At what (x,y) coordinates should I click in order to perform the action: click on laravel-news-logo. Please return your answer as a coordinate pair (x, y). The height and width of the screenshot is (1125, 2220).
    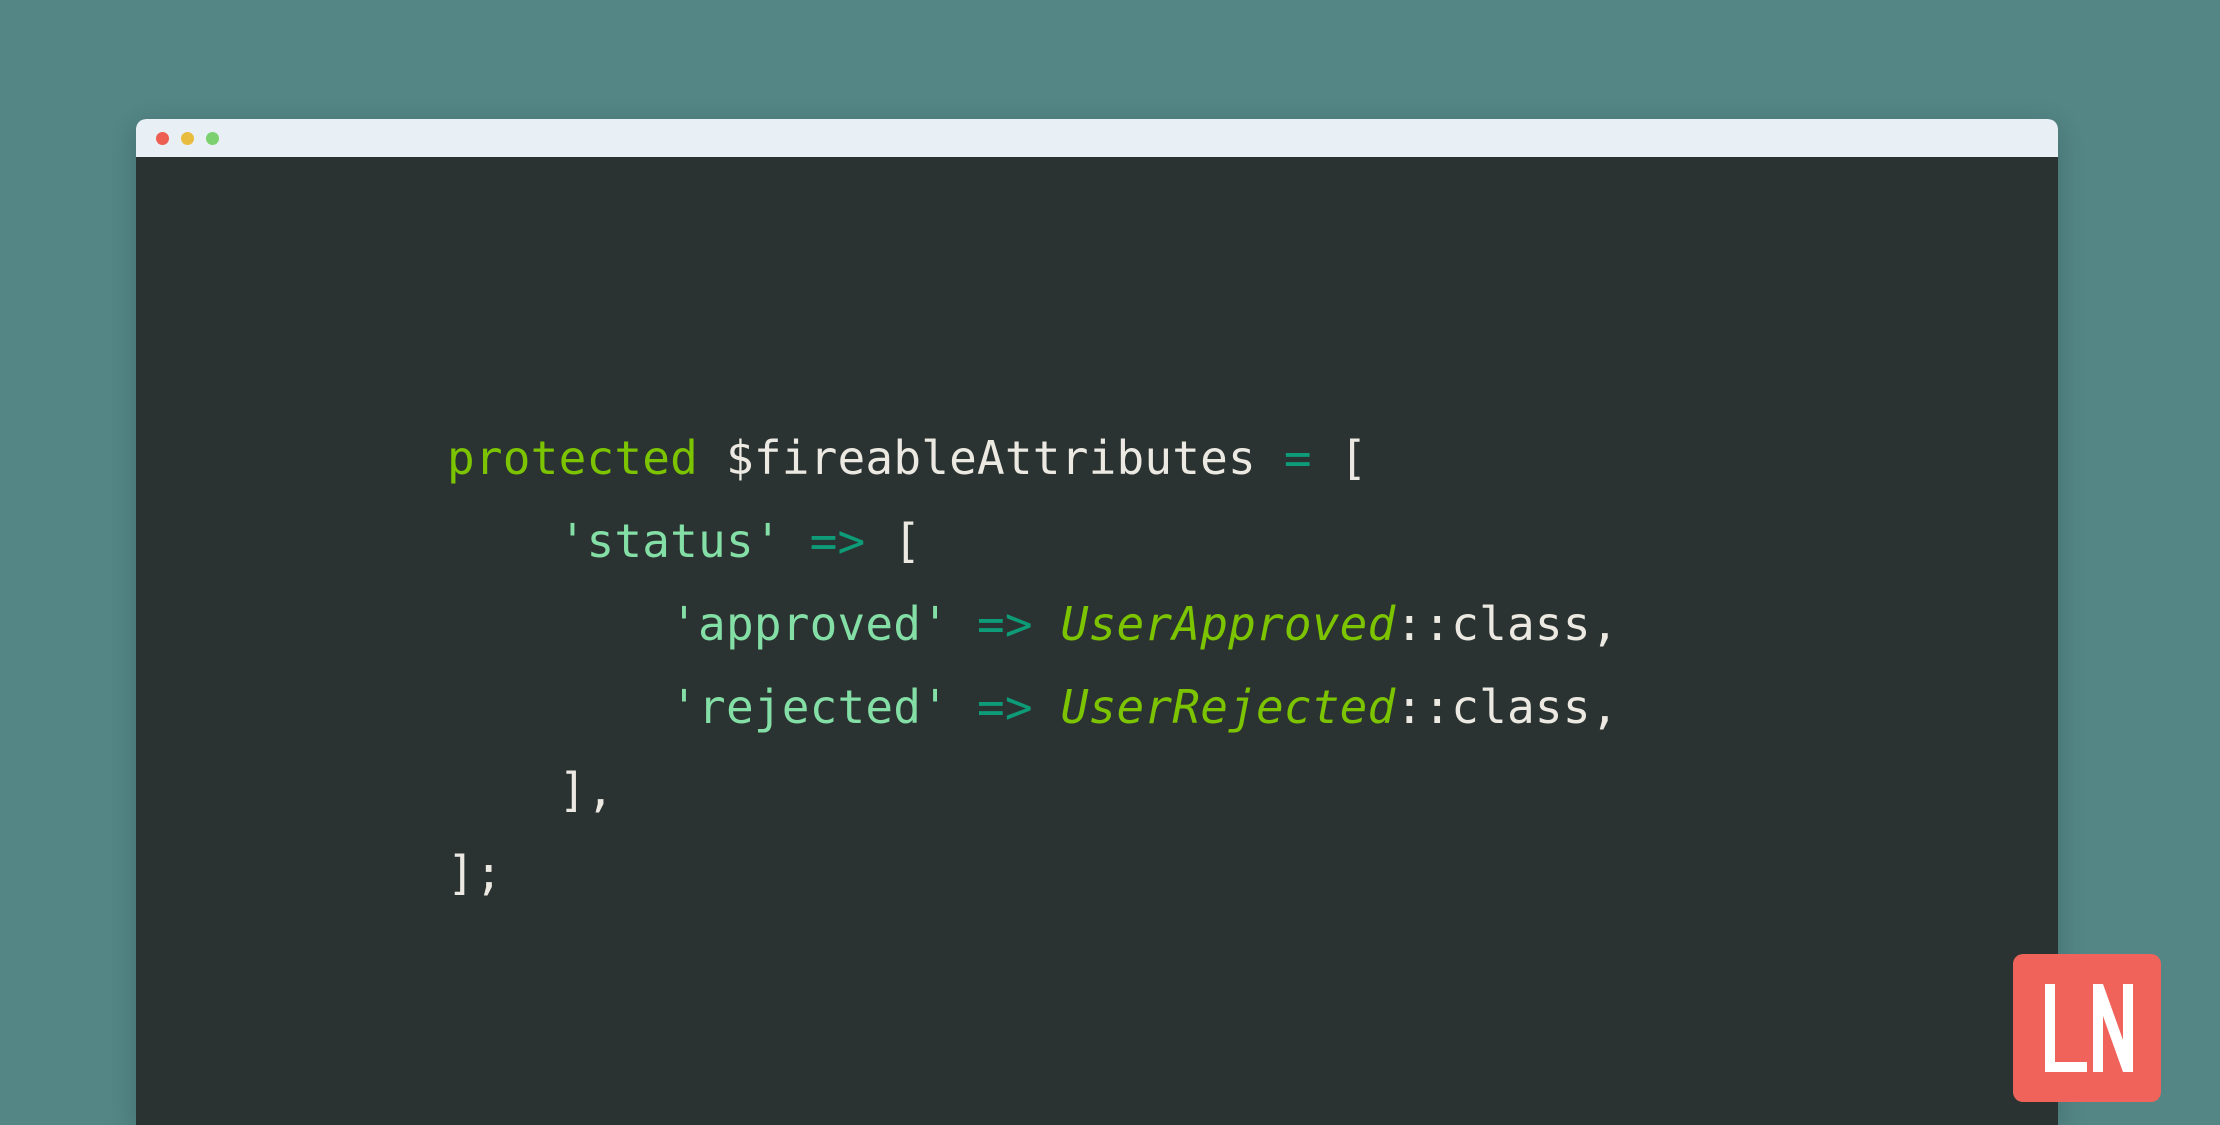
    Looking at the image, I should click on (2087, 1028).